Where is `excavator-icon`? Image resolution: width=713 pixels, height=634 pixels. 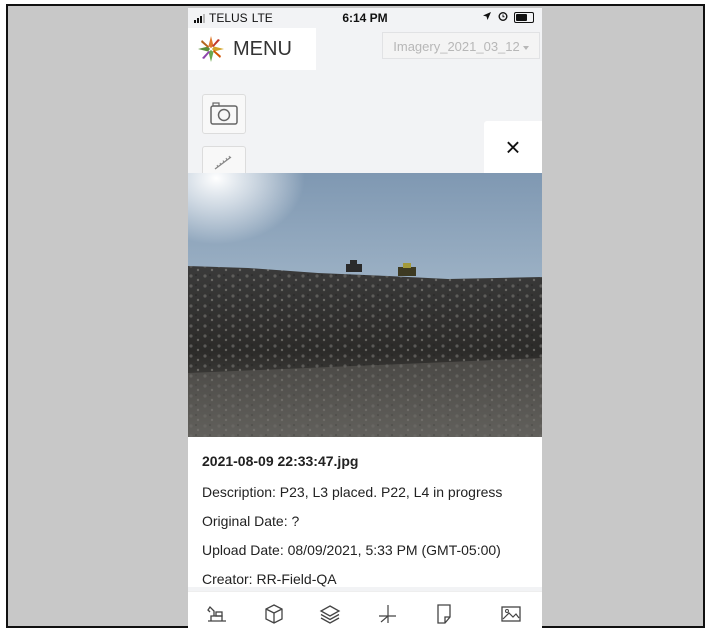 excavator-icon is located at coordinates (217, 614).